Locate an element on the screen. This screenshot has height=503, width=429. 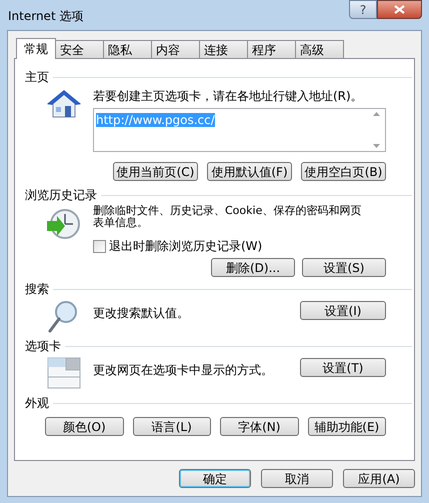
section-title: 外观 is located at coordinates (37, 403).